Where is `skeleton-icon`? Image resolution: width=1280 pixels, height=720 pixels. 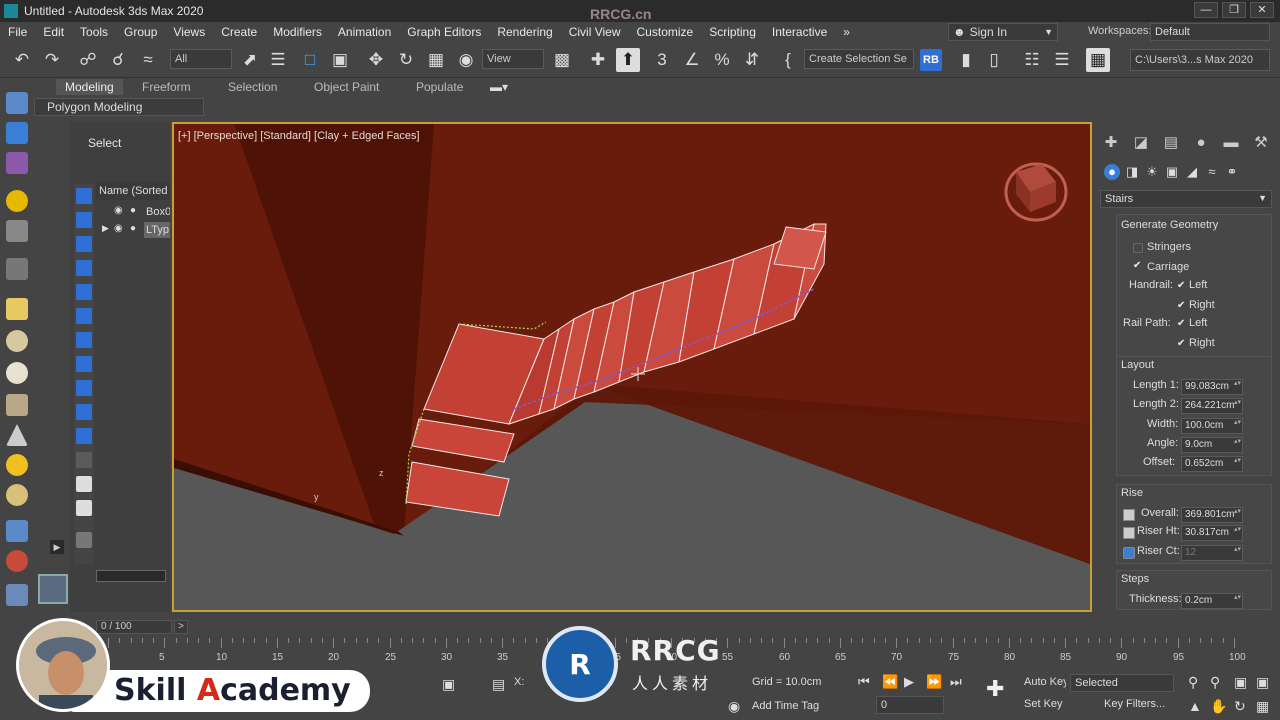 skeleton-icon is located at coordinates (17, 595).